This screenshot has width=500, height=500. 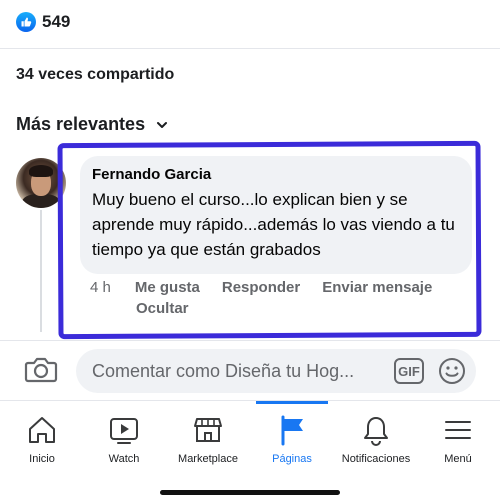 I want to click on tab-inicio: Inicio, so click(x=42, y=439).